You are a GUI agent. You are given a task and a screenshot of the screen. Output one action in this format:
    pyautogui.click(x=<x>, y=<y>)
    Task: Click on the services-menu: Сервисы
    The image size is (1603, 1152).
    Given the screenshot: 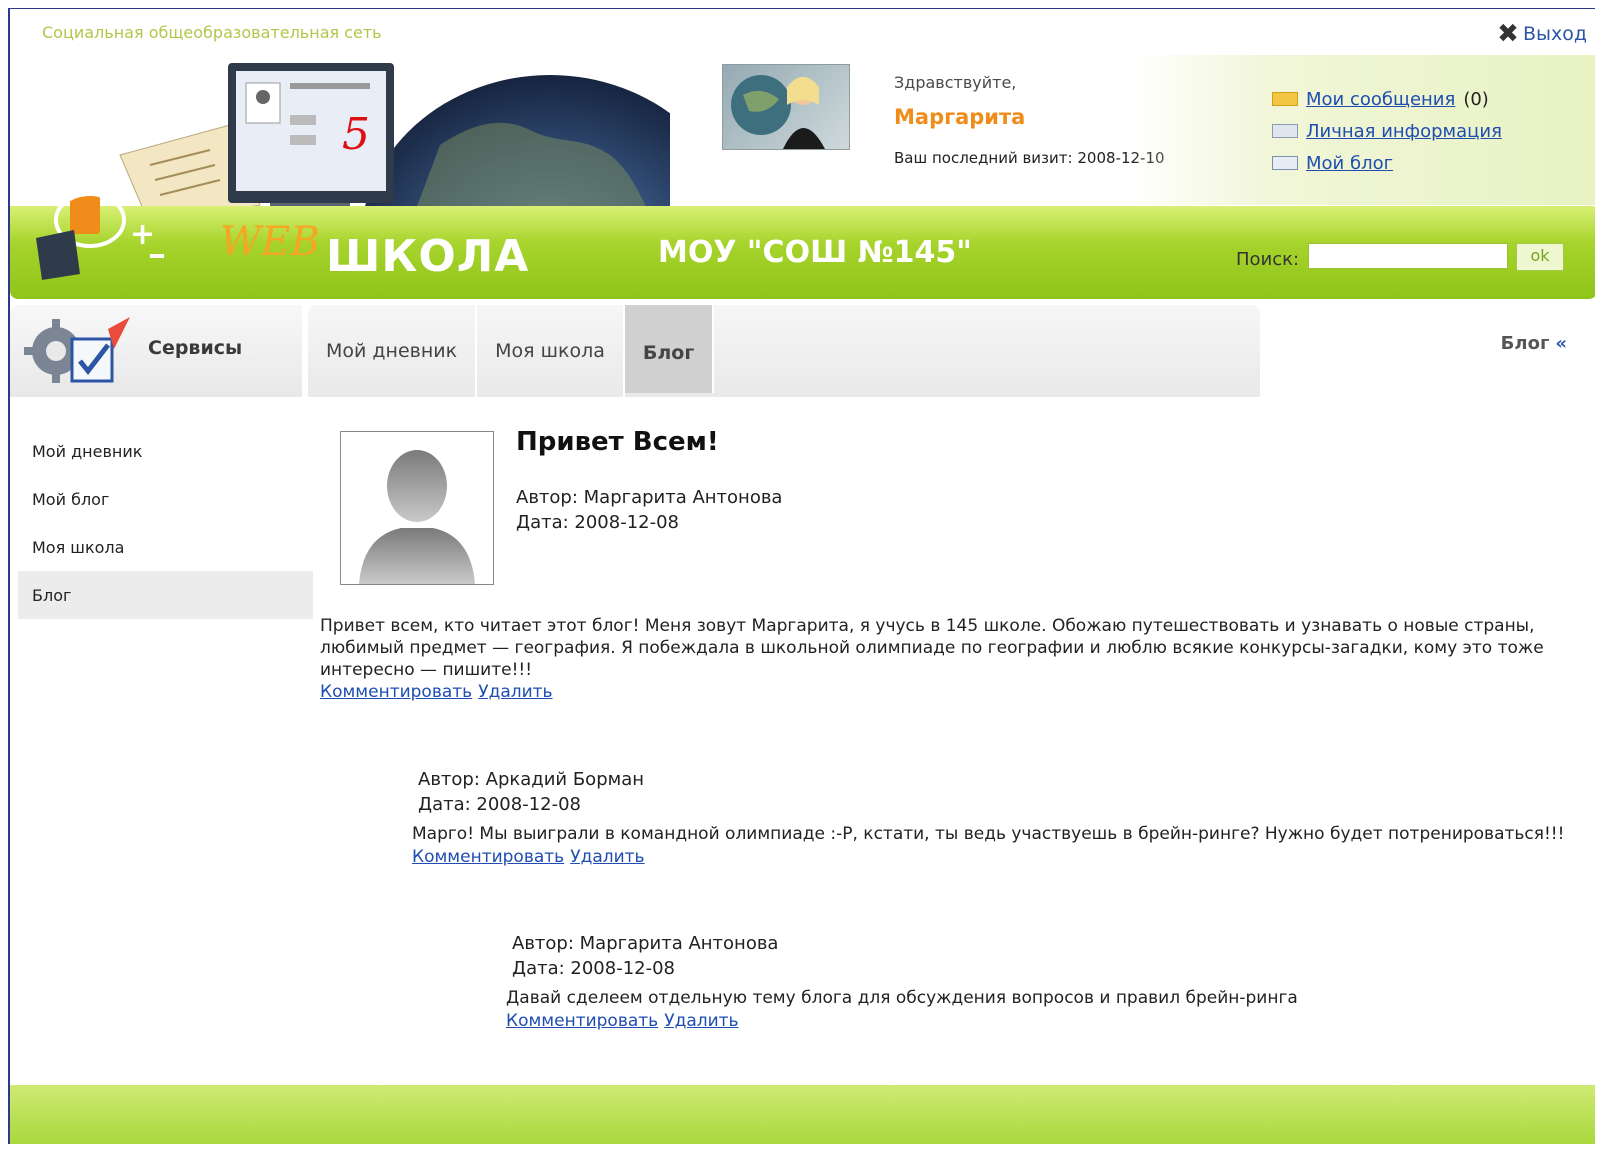 What is the action you would take?
    pyautogui.click(x=156, y=351)
    